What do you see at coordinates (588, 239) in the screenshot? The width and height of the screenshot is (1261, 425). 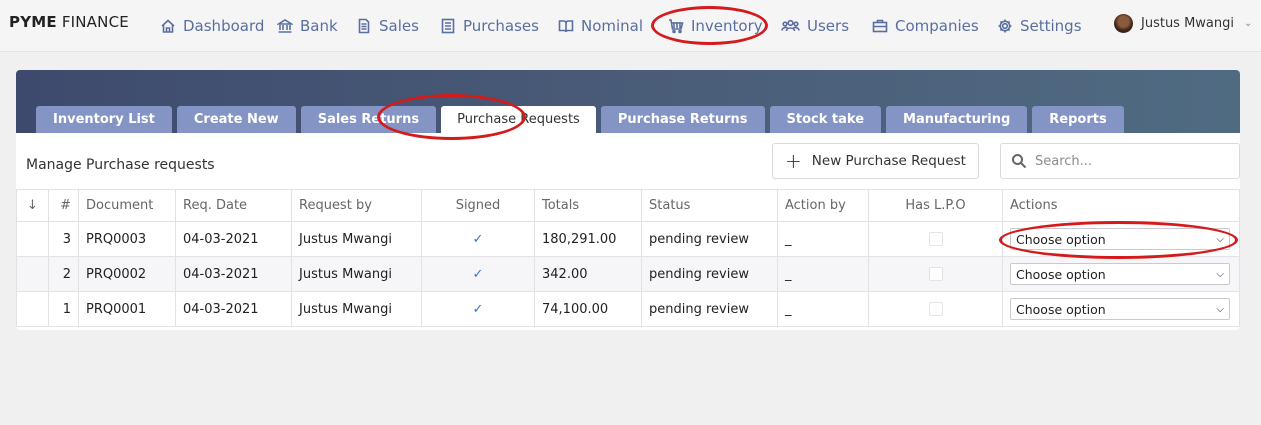 I see `row-totals: 180,291.00` at bounding box center [588, 239].